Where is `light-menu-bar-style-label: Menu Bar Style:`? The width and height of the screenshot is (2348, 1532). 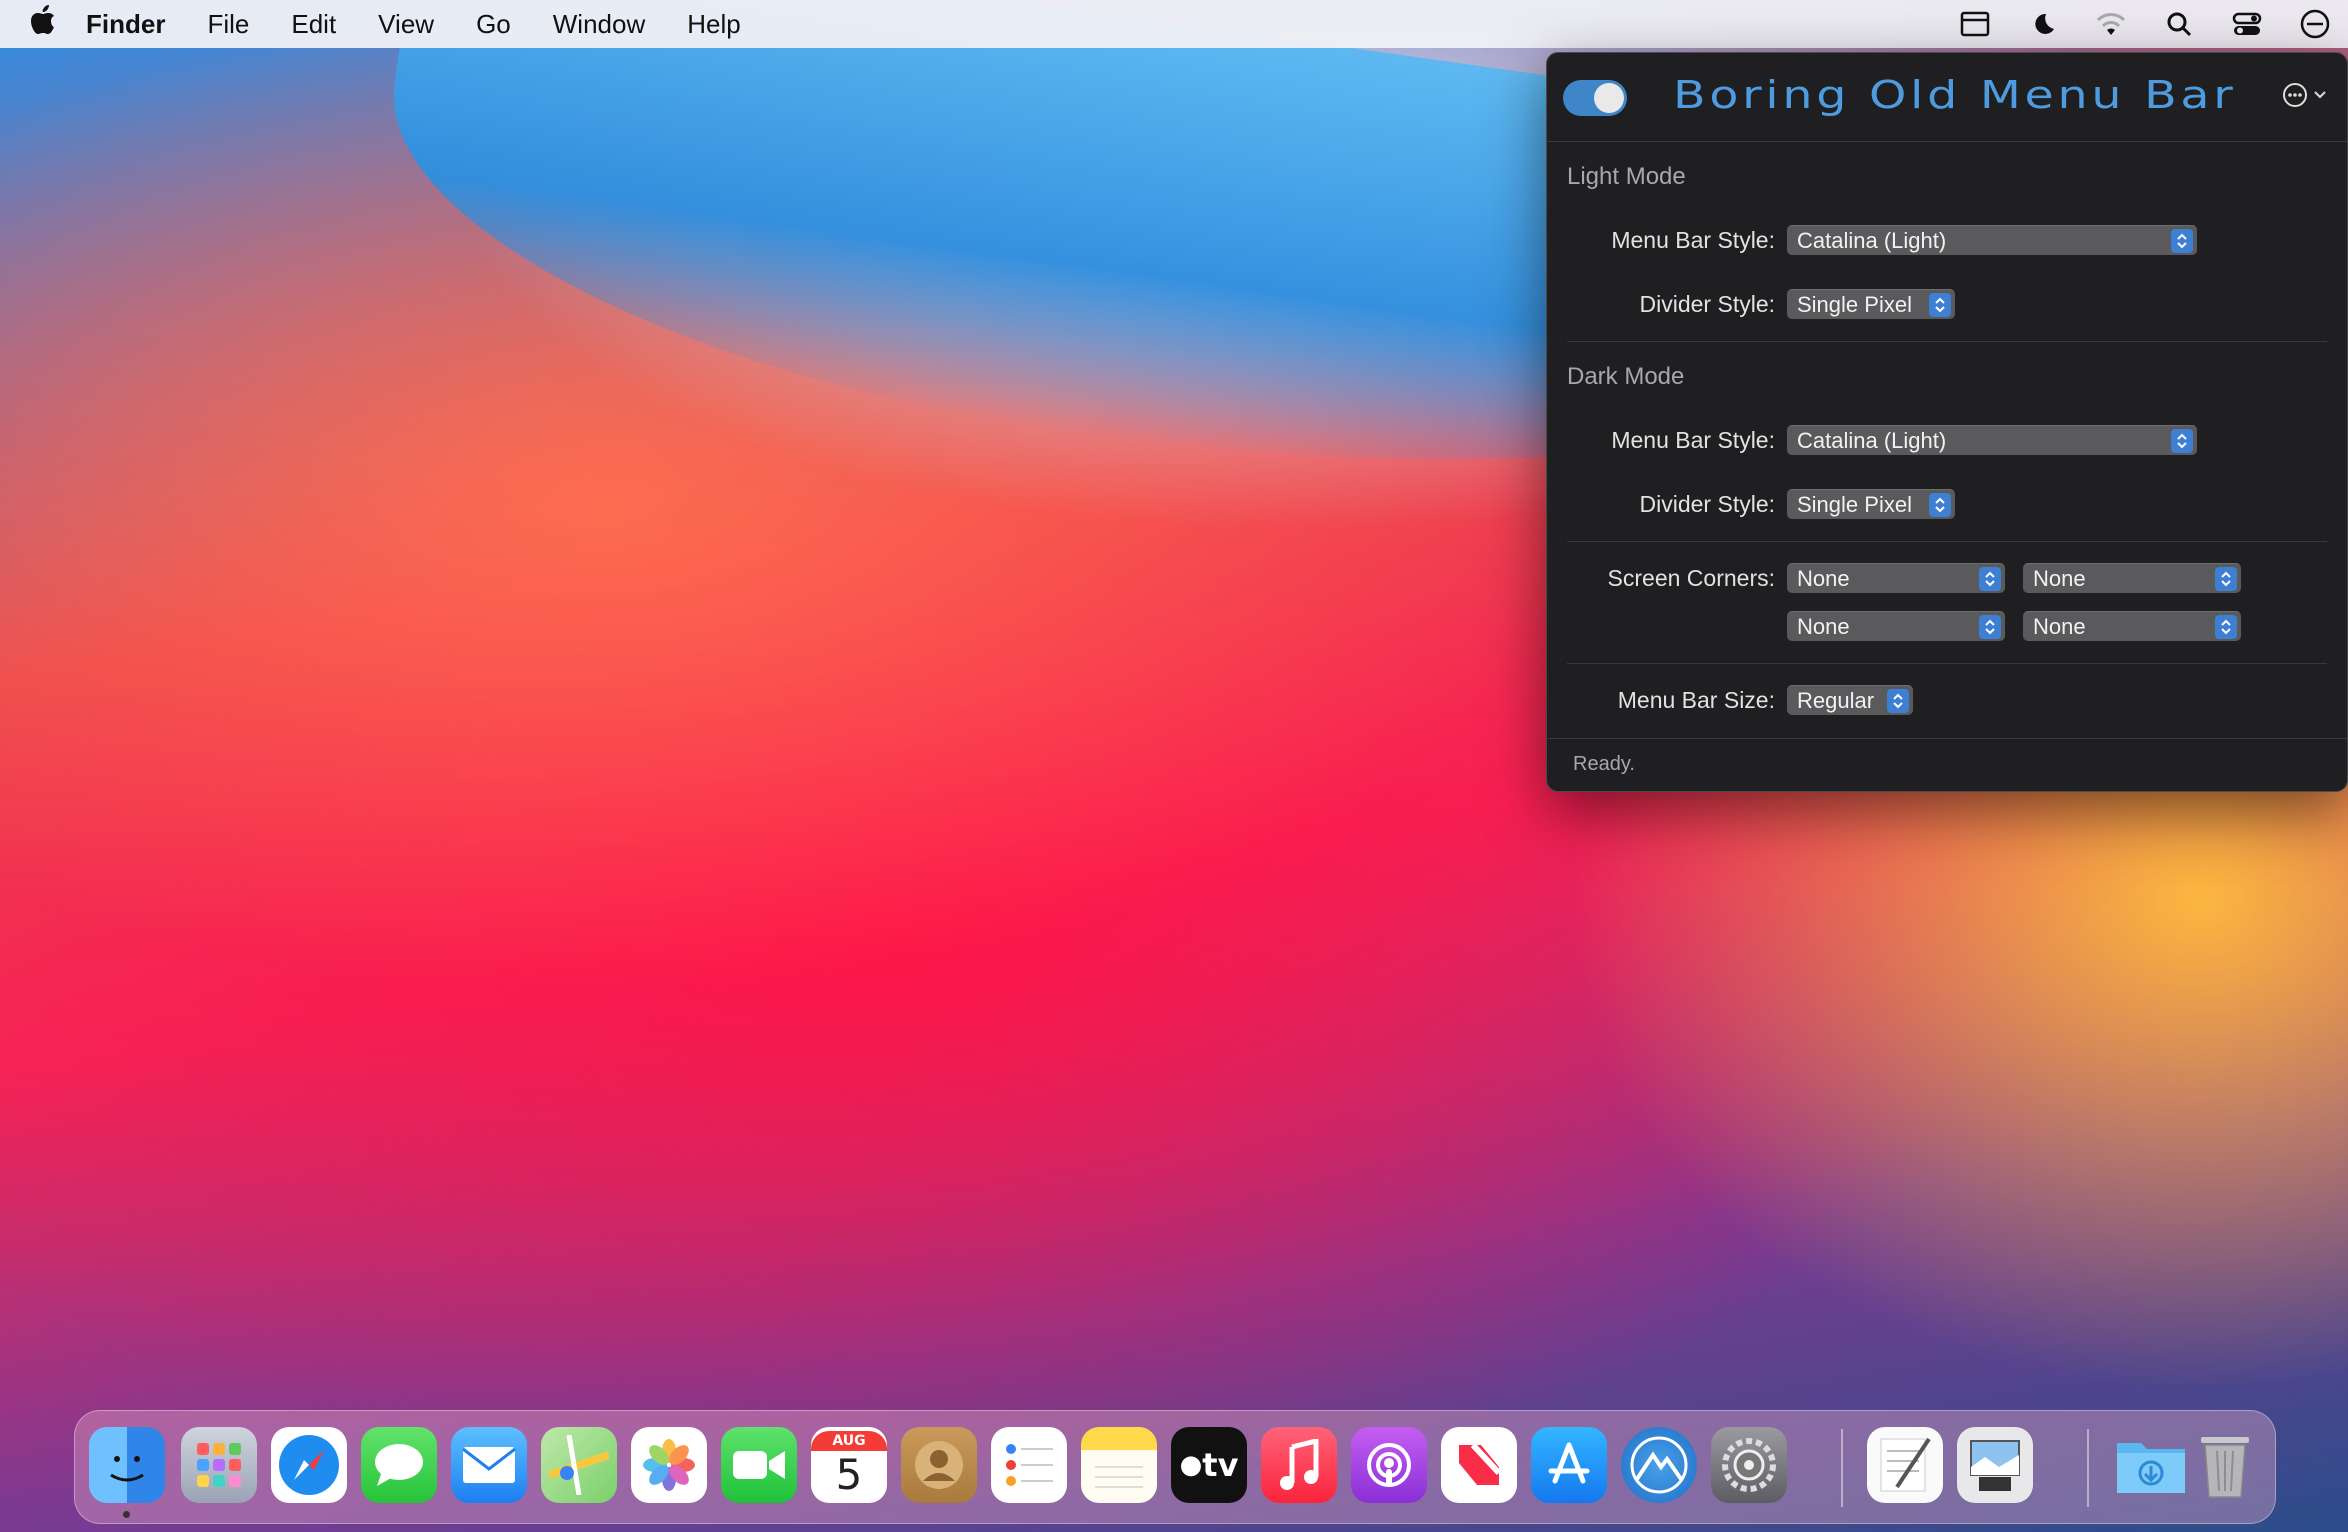
light-menu-bar-style-label: Menu Bar Style: is located at coordinates (1693, 240).